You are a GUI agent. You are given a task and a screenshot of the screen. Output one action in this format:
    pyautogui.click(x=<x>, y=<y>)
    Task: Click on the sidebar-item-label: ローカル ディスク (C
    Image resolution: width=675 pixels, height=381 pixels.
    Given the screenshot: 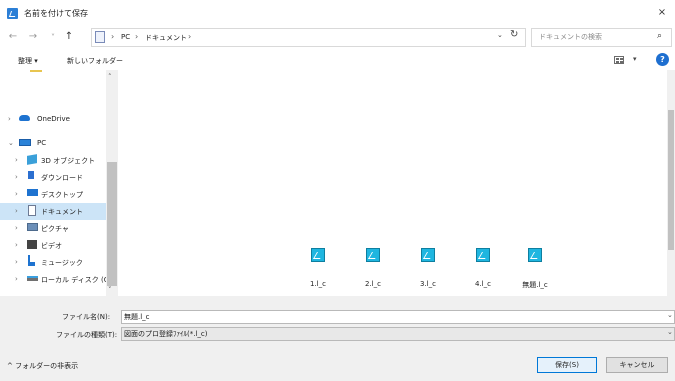 What is the action you would take?
    pyautogui.click(x=75, y=280)
    